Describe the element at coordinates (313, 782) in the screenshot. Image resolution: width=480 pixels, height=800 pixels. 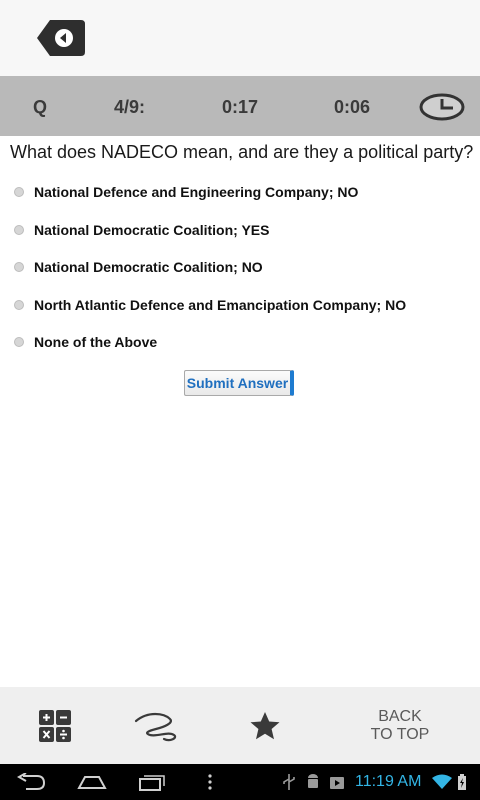
I see `android-debug-icon` at that location.